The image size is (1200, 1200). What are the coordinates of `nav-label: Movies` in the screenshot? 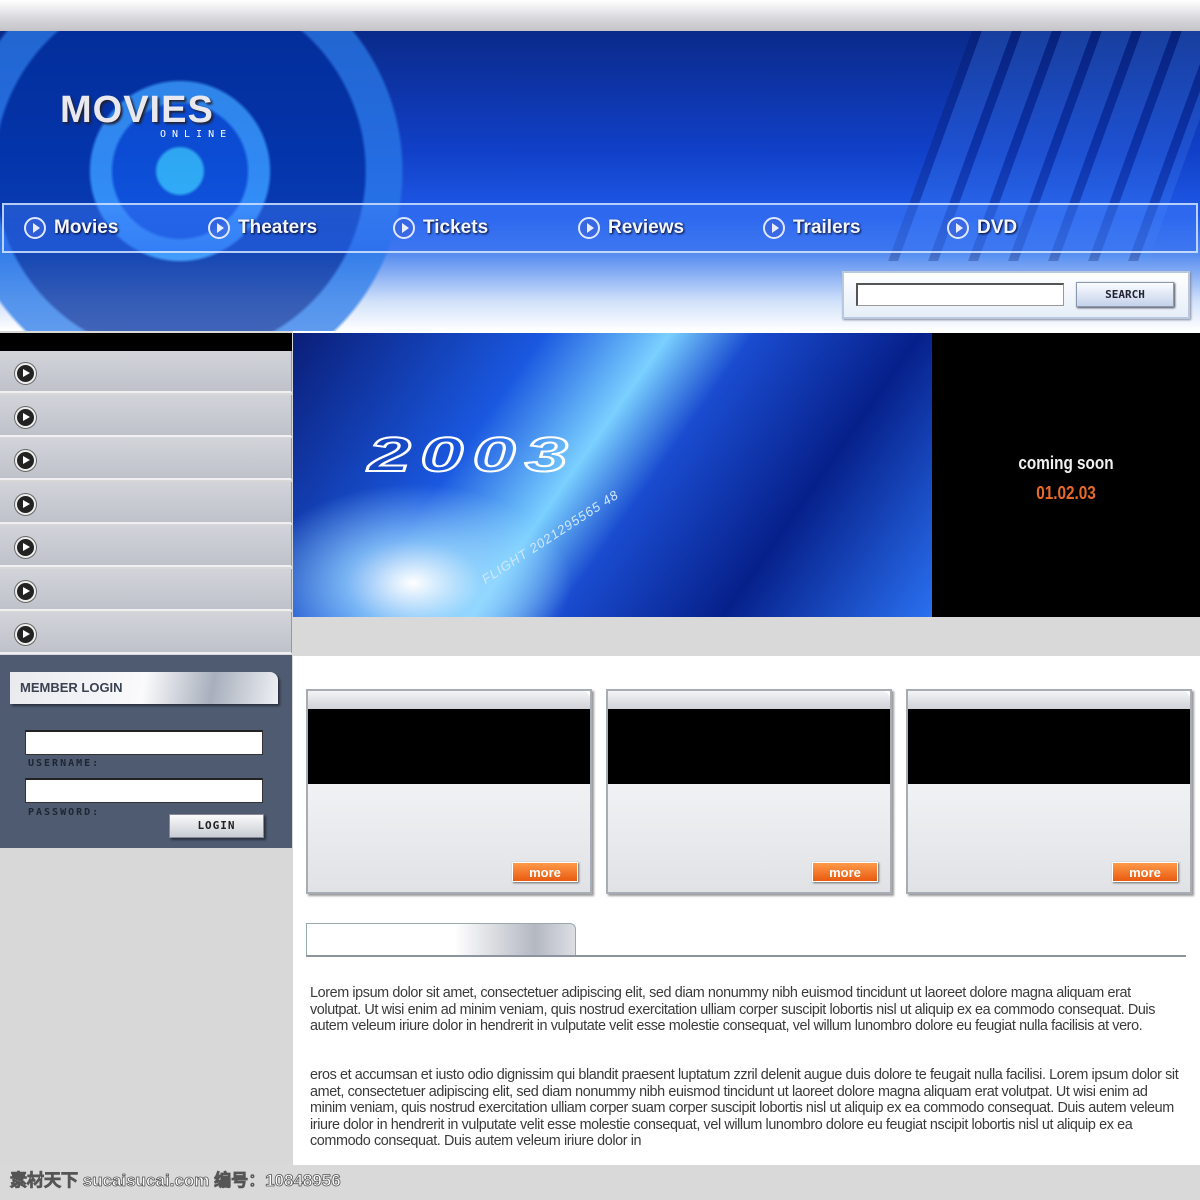 It's located at (86, 227).